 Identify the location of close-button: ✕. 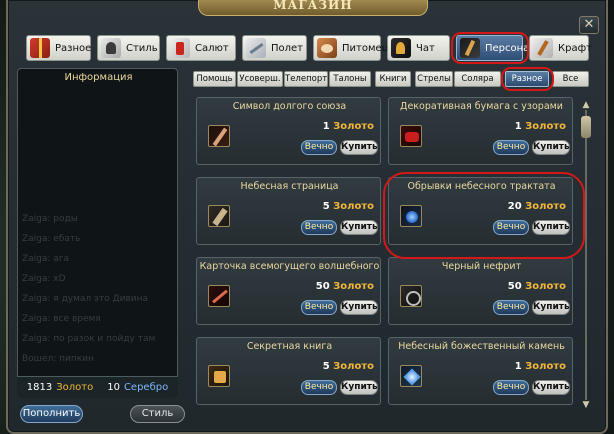
(589, 25).